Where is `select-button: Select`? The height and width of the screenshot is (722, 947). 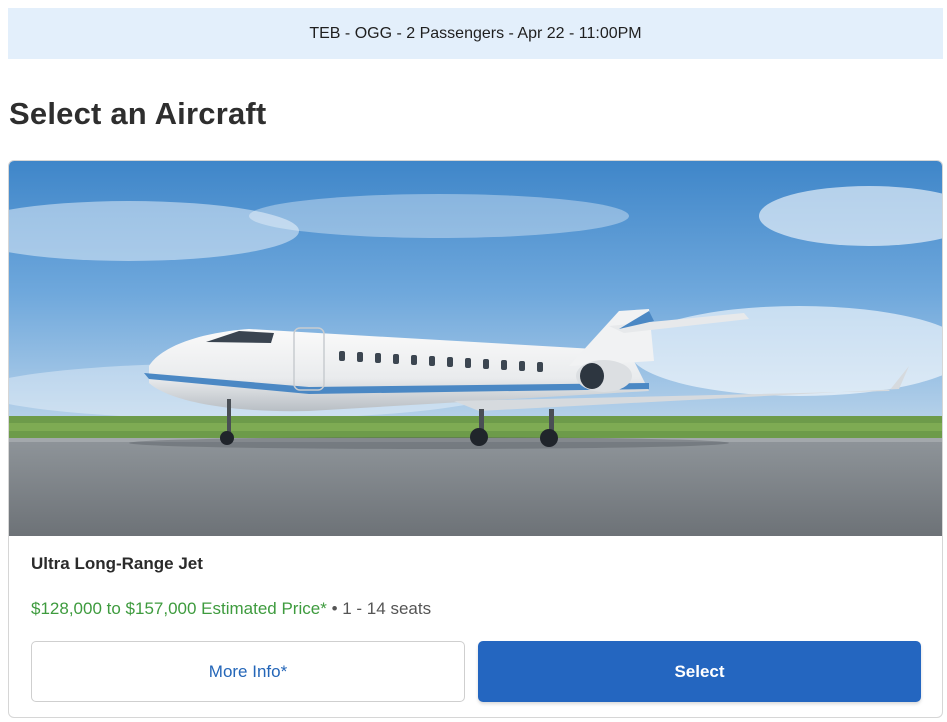
select-button: Select is located at coordinates (699, 671).